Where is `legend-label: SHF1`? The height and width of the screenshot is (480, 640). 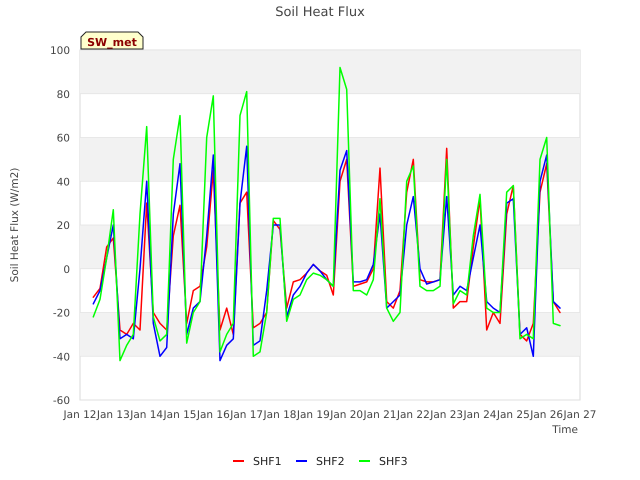 legend-label: SHF1 is located at coordinates (267, 461).